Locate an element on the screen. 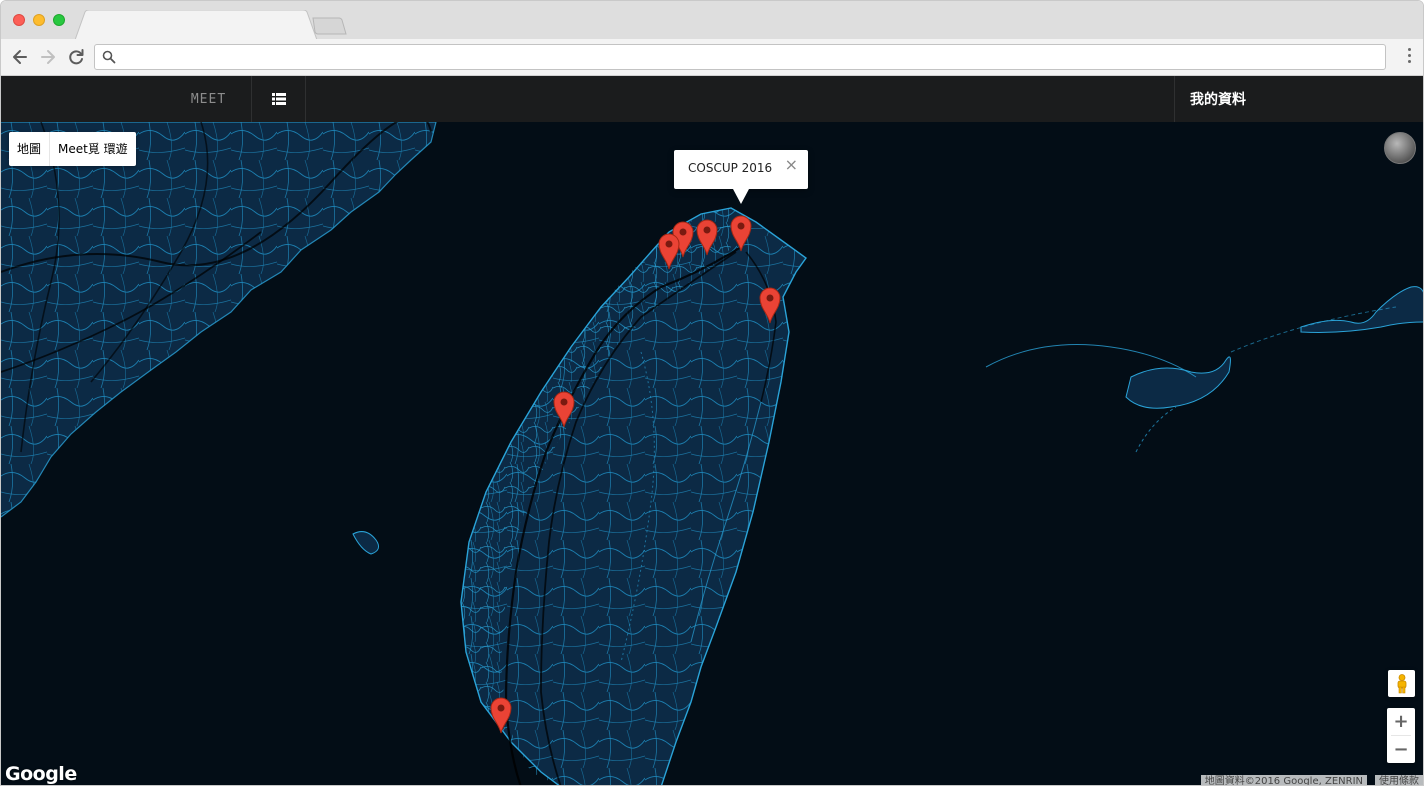  map-type-roadmap-button: 地圖 is located at coordinates (29, 149).